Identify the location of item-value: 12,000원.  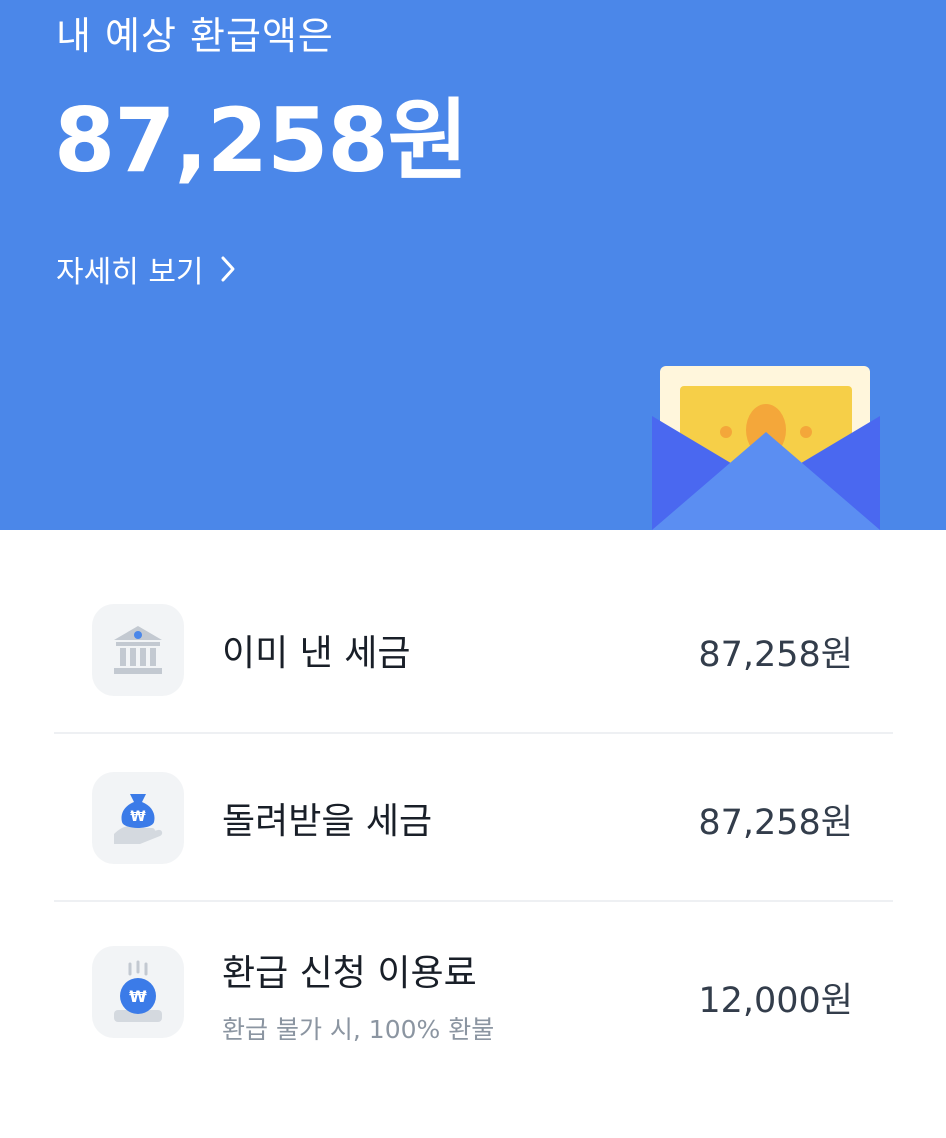
(775, 1001).